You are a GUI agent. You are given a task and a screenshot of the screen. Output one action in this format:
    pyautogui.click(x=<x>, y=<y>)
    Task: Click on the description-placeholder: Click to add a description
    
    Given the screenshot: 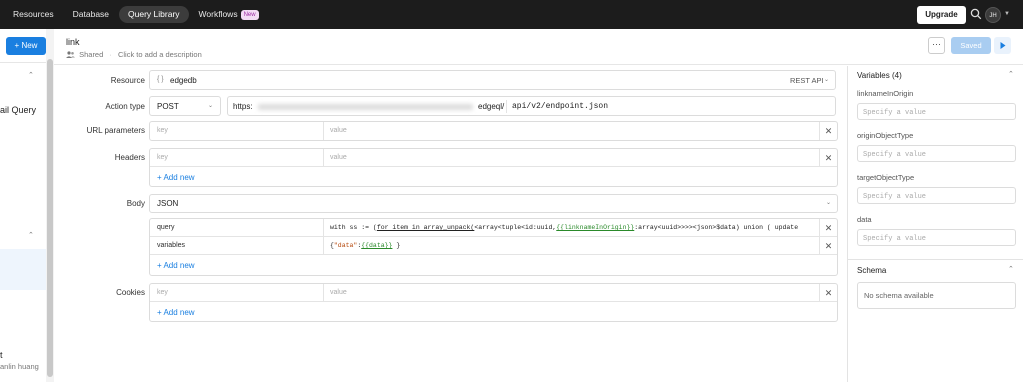 What is the action you would take?
    pyautogui.click(x=160, y=54)
    